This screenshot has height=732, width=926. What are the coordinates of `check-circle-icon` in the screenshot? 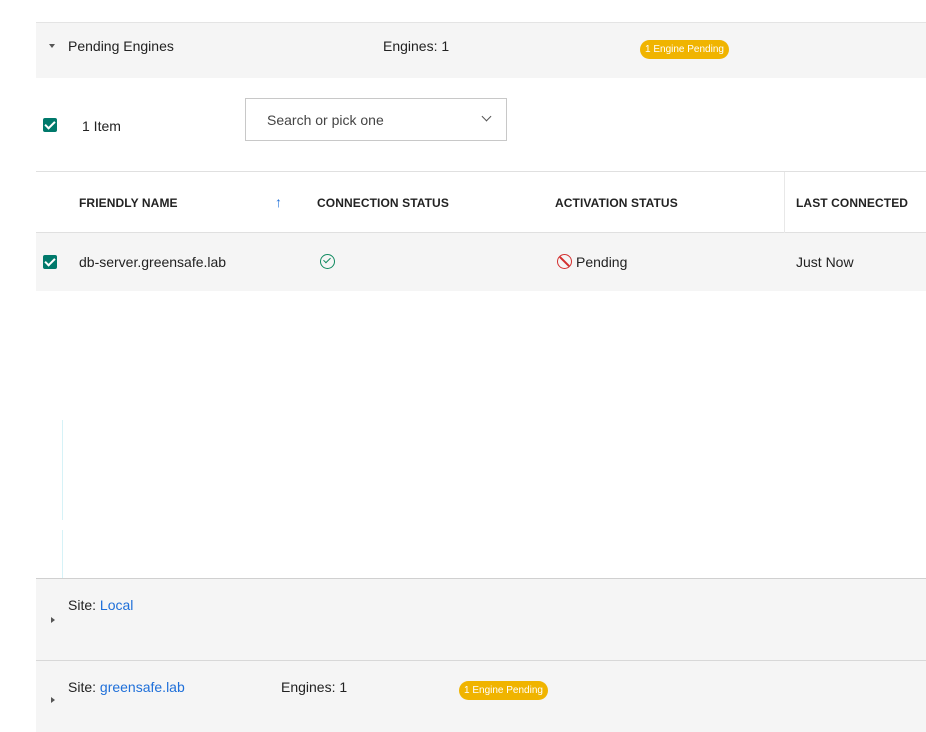 It's located at (327, 261).